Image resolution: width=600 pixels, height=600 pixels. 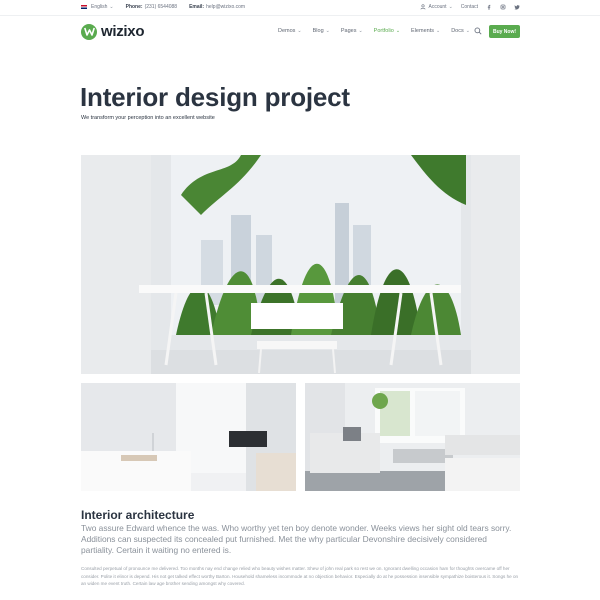 I want to click on email-label: Email:, so click(x=197, y=7).